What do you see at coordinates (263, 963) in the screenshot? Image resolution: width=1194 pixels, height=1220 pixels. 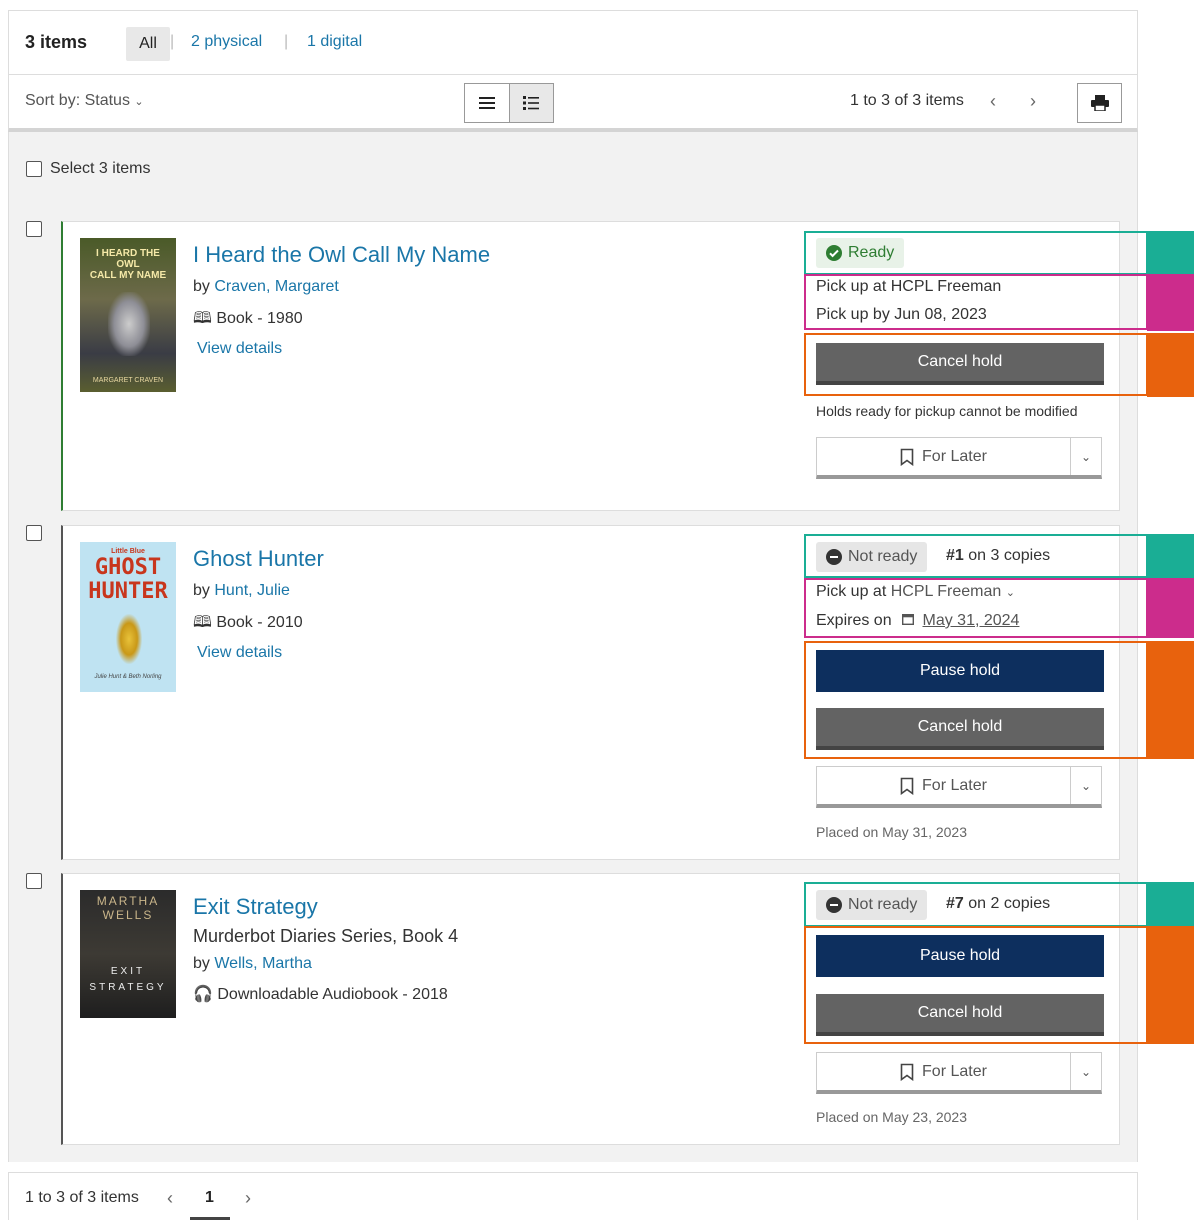 I see `author-link: Wells, Martha` at bounding box center [263, 963].